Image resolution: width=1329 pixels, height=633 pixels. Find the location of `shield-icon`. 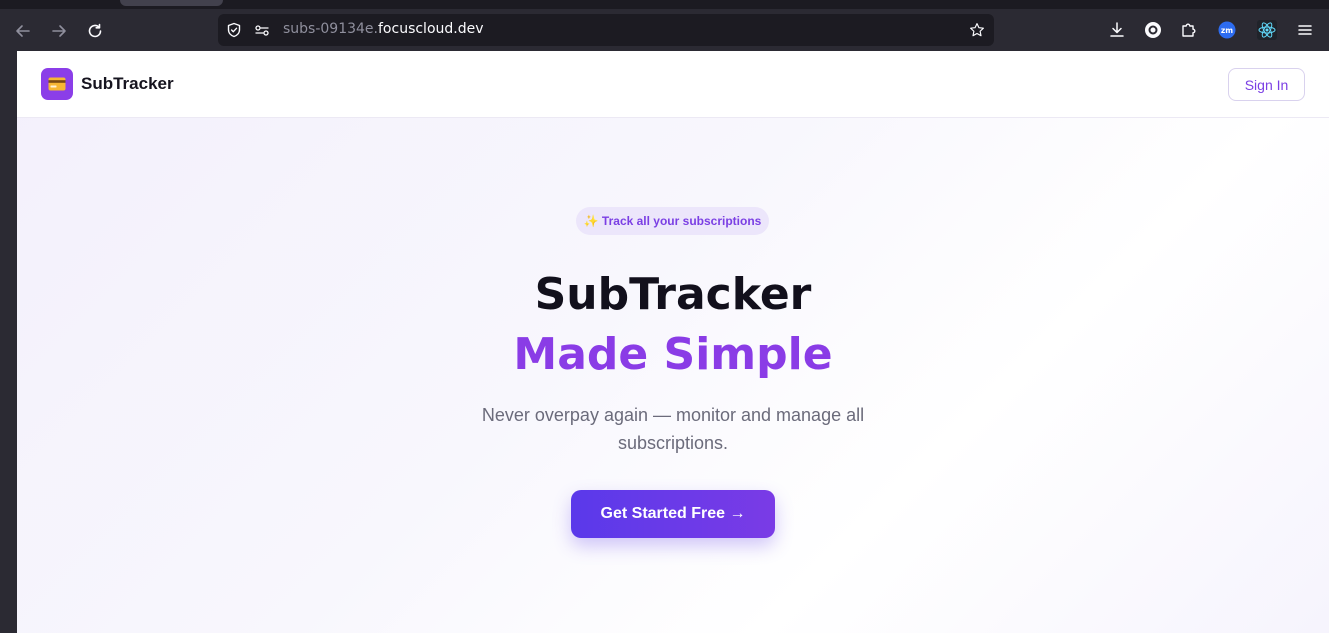

shield-icon is located at coordinates (234, 30).